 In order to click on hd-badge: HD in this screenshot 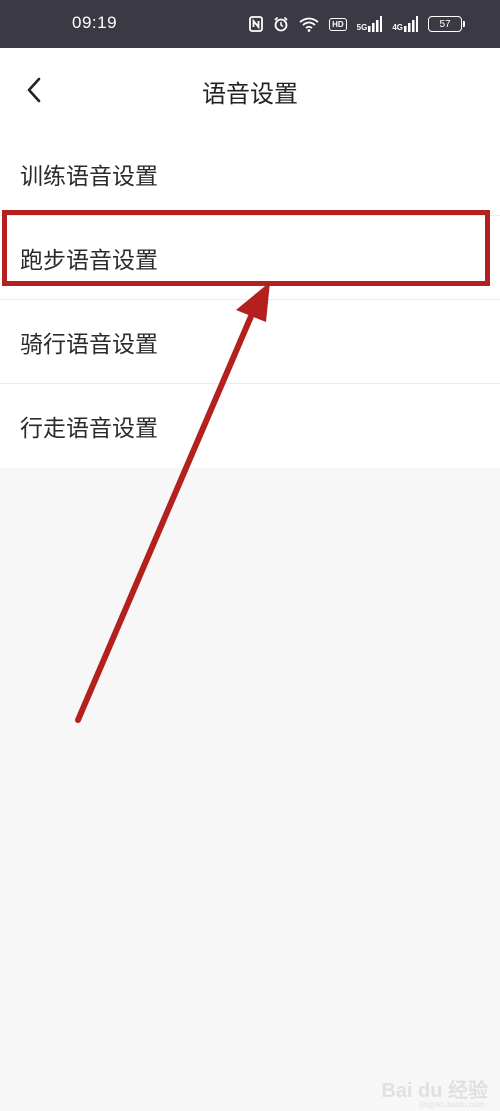, I will do `click(338, 24)`.